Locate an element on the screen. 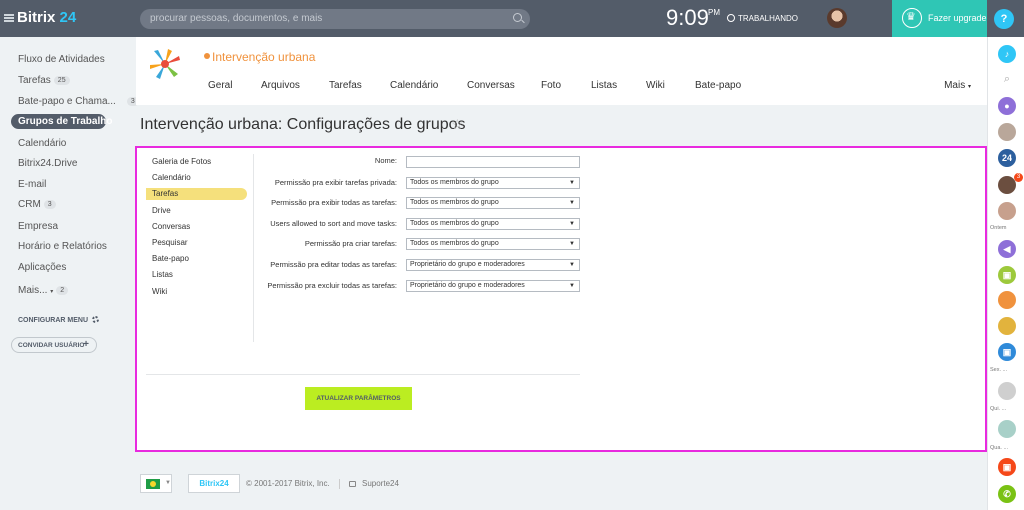 The image size is (1024, 510). clock: 9:09 is located at coordinates (687, 18).